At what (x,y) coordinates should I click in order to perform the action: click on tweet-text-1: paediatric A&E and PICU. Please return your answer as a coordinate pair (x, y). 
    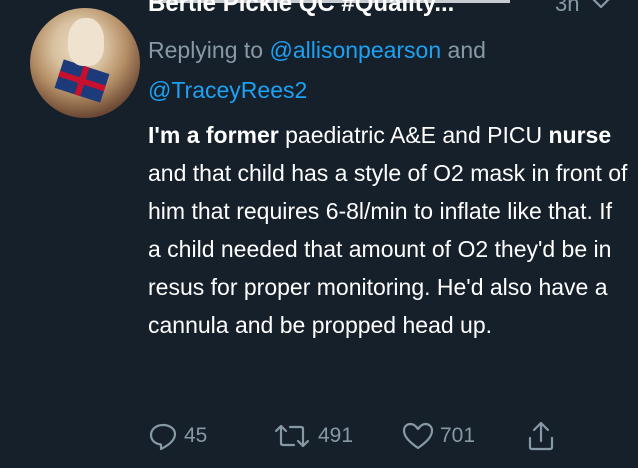
    Looking at the image, I should click on (413, 135).